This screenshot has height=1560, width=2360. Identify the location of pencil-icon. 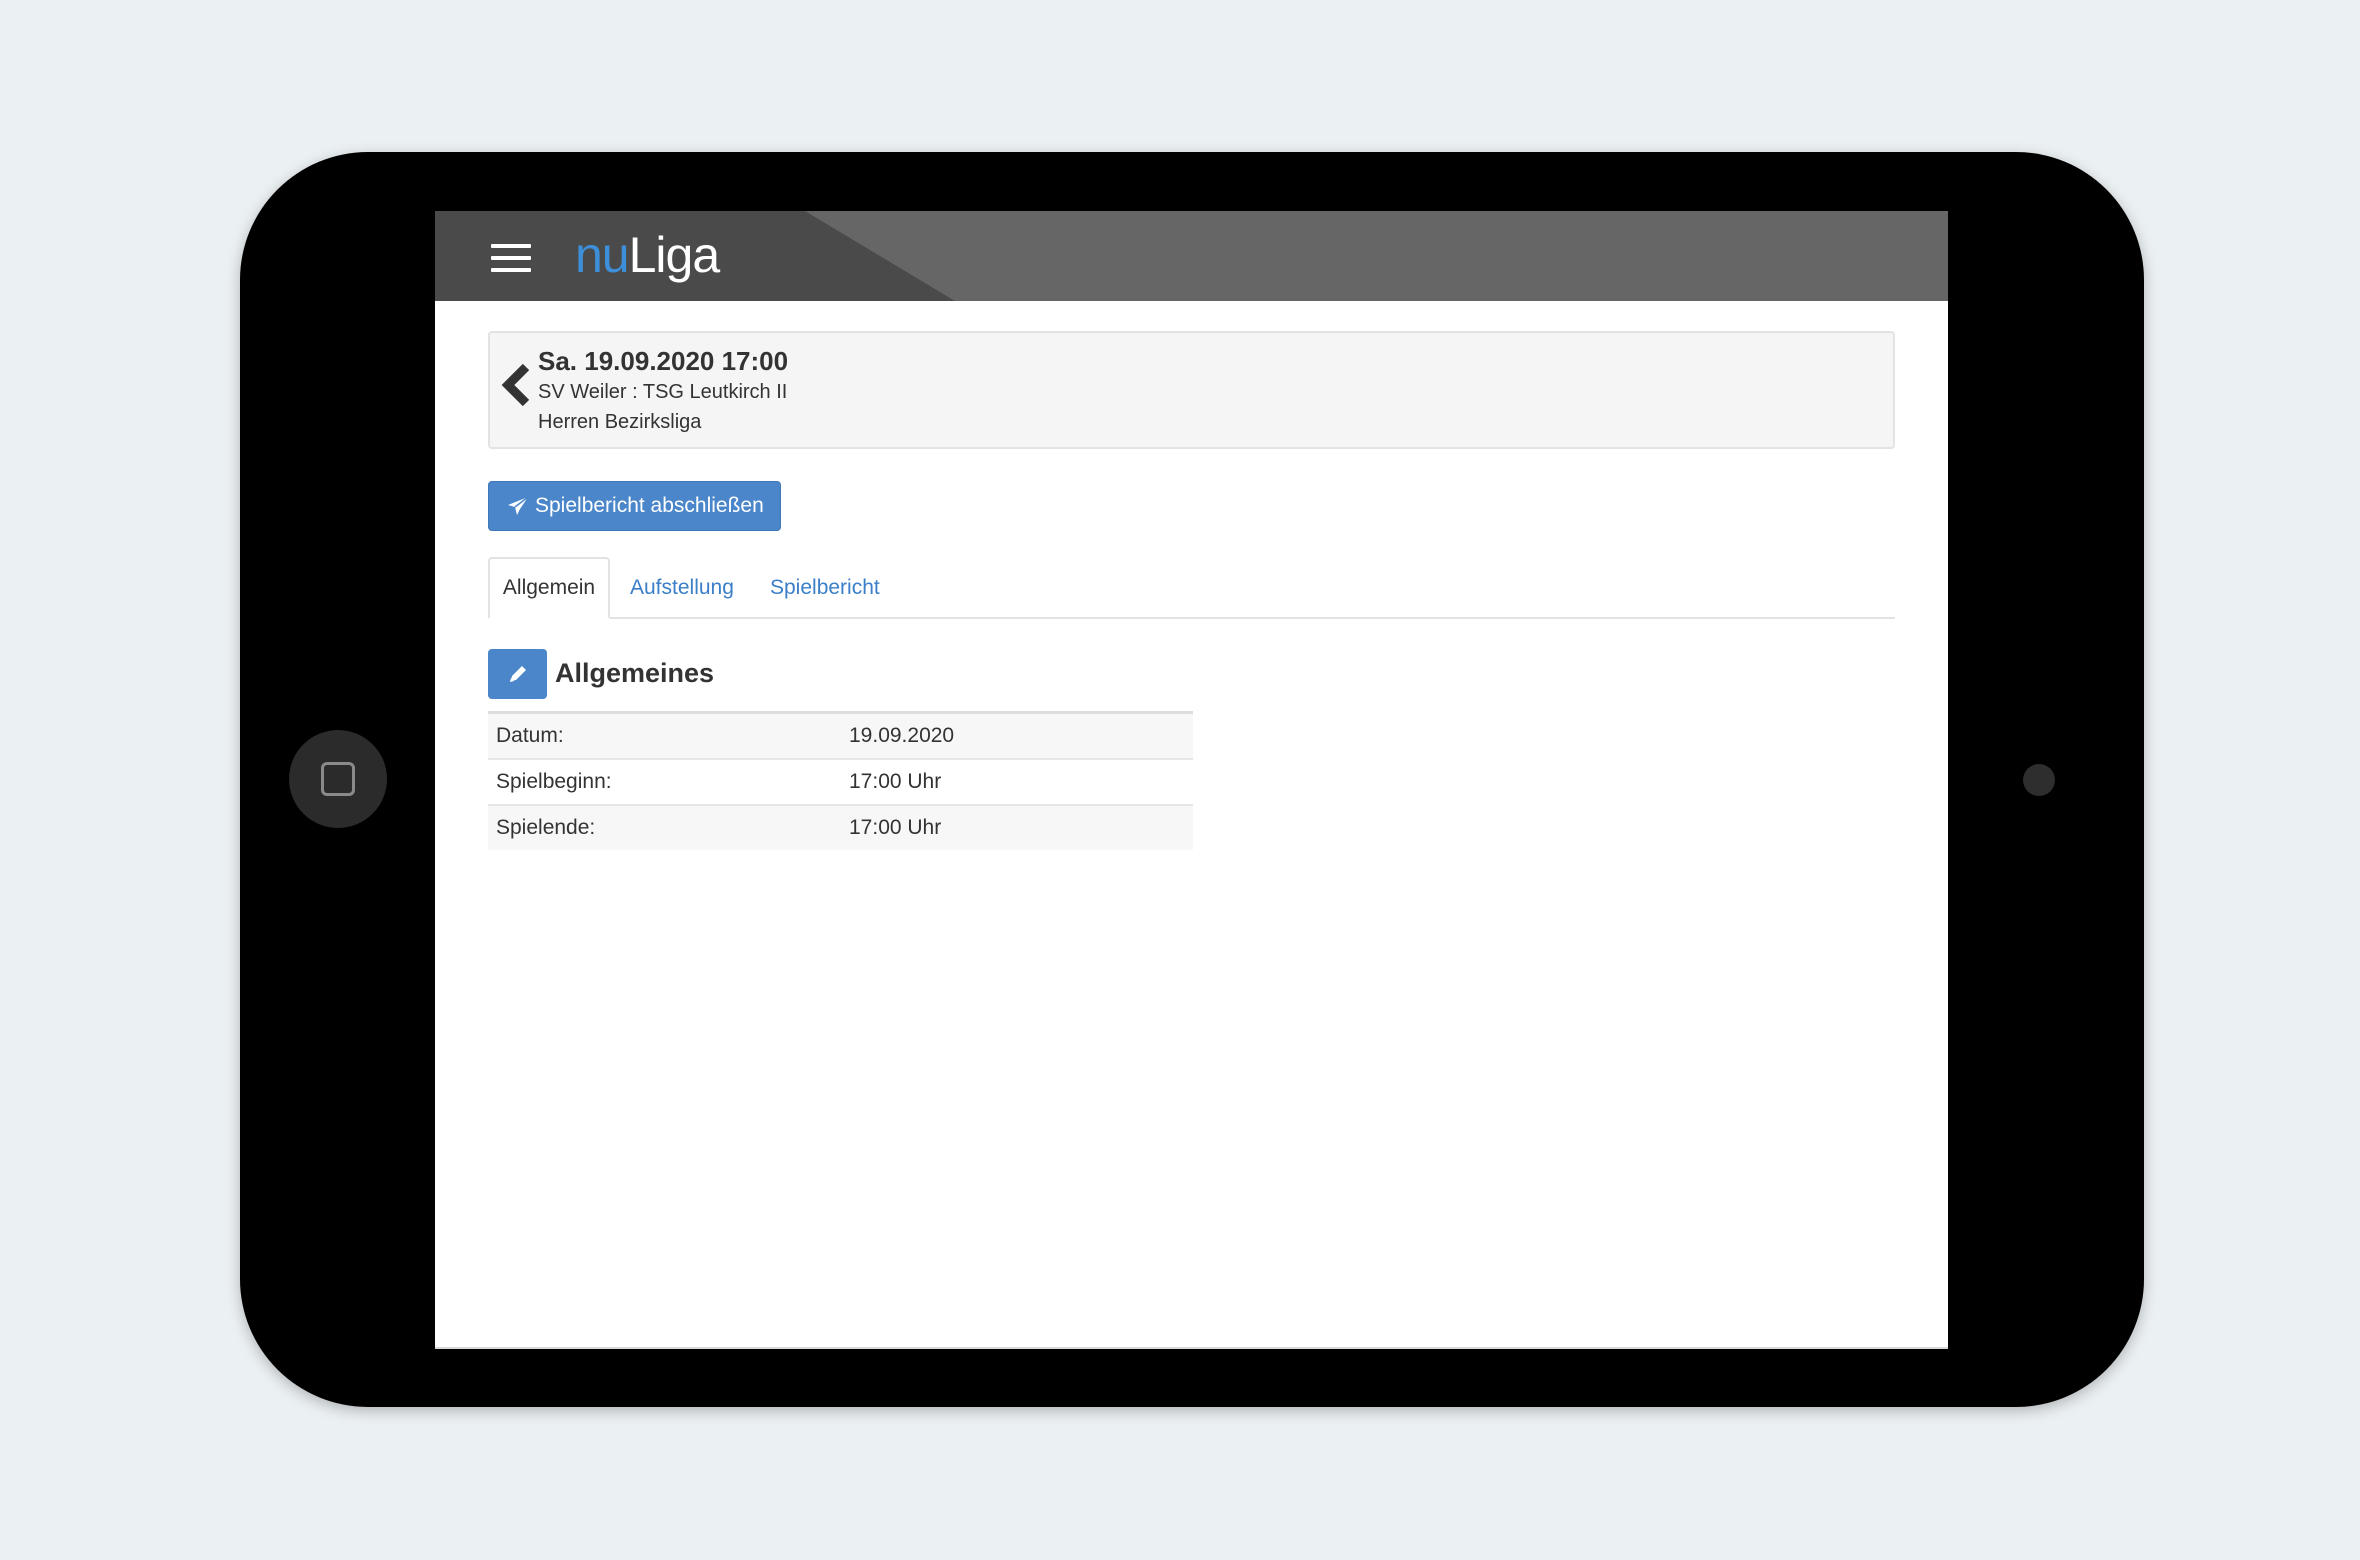
(517, 674).